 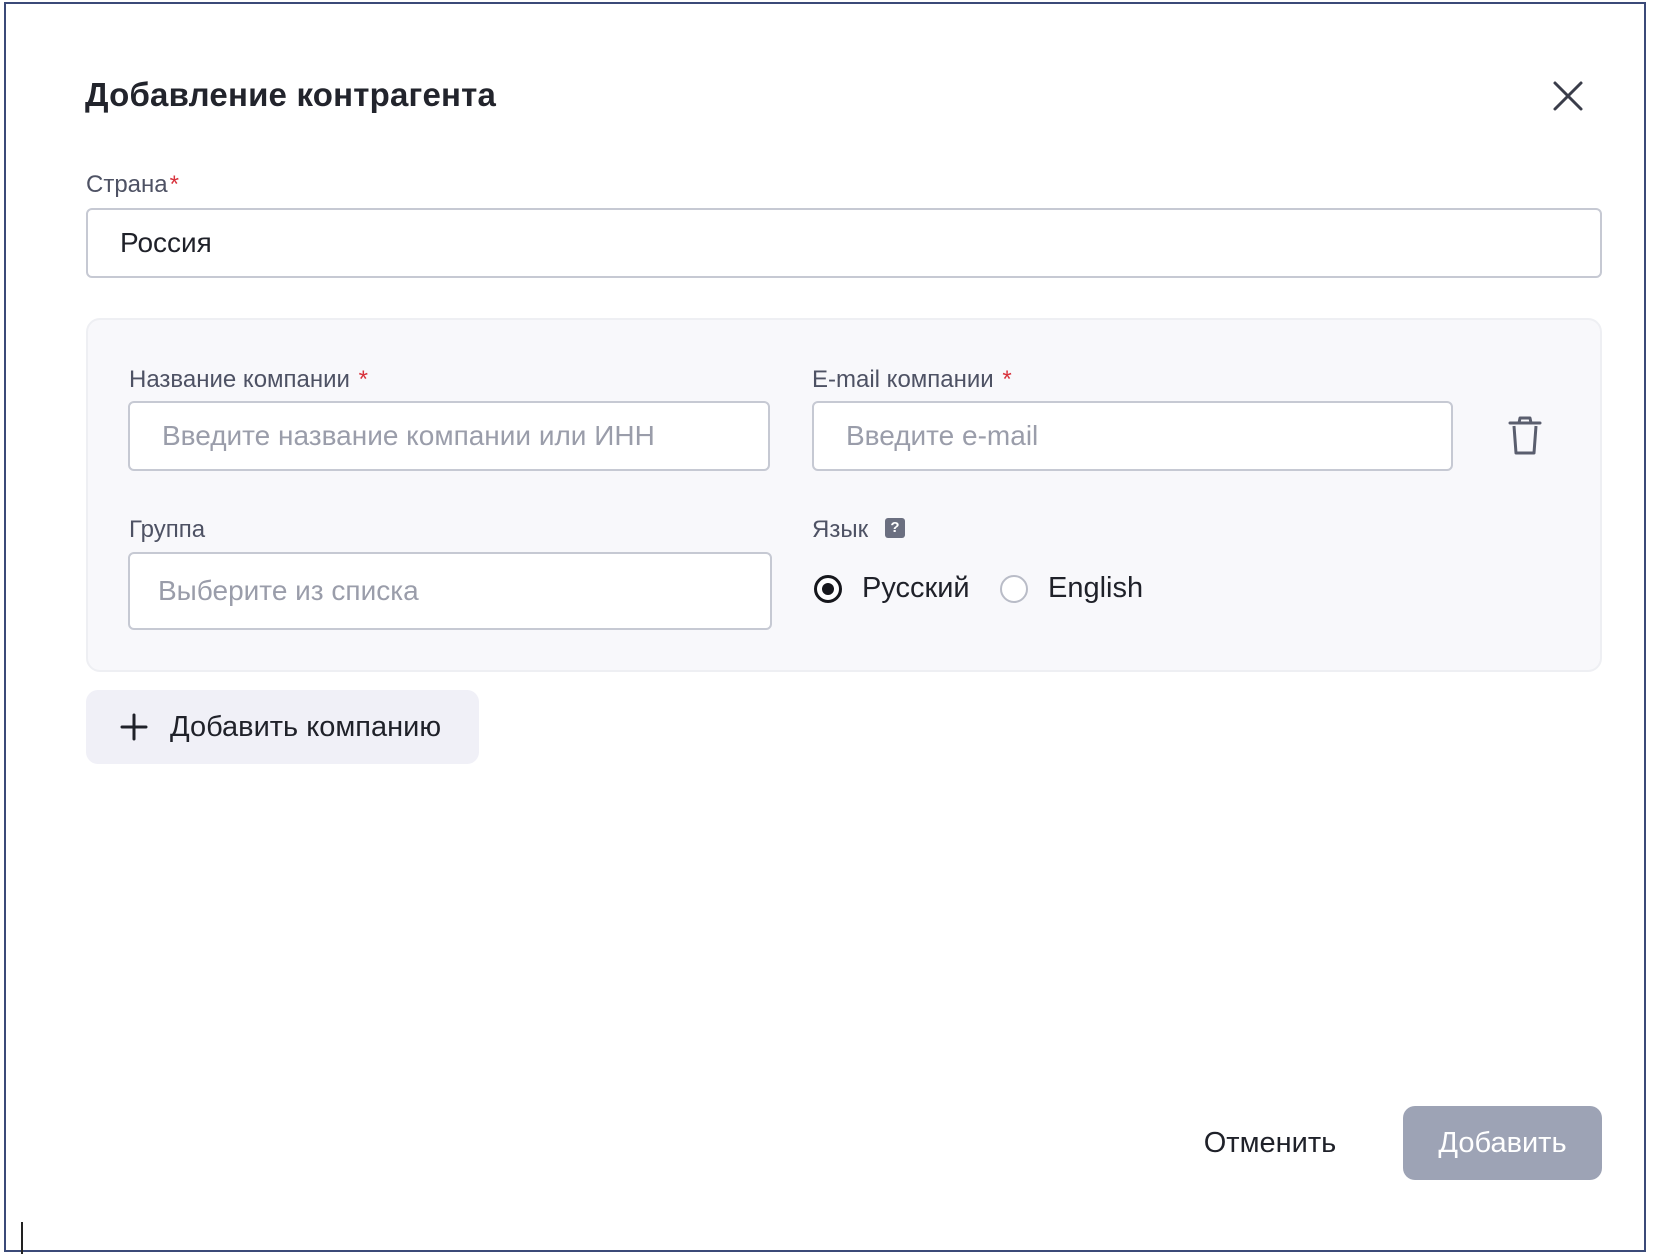 I want to click on language-option-label: English, so click(x=1096, y=588).